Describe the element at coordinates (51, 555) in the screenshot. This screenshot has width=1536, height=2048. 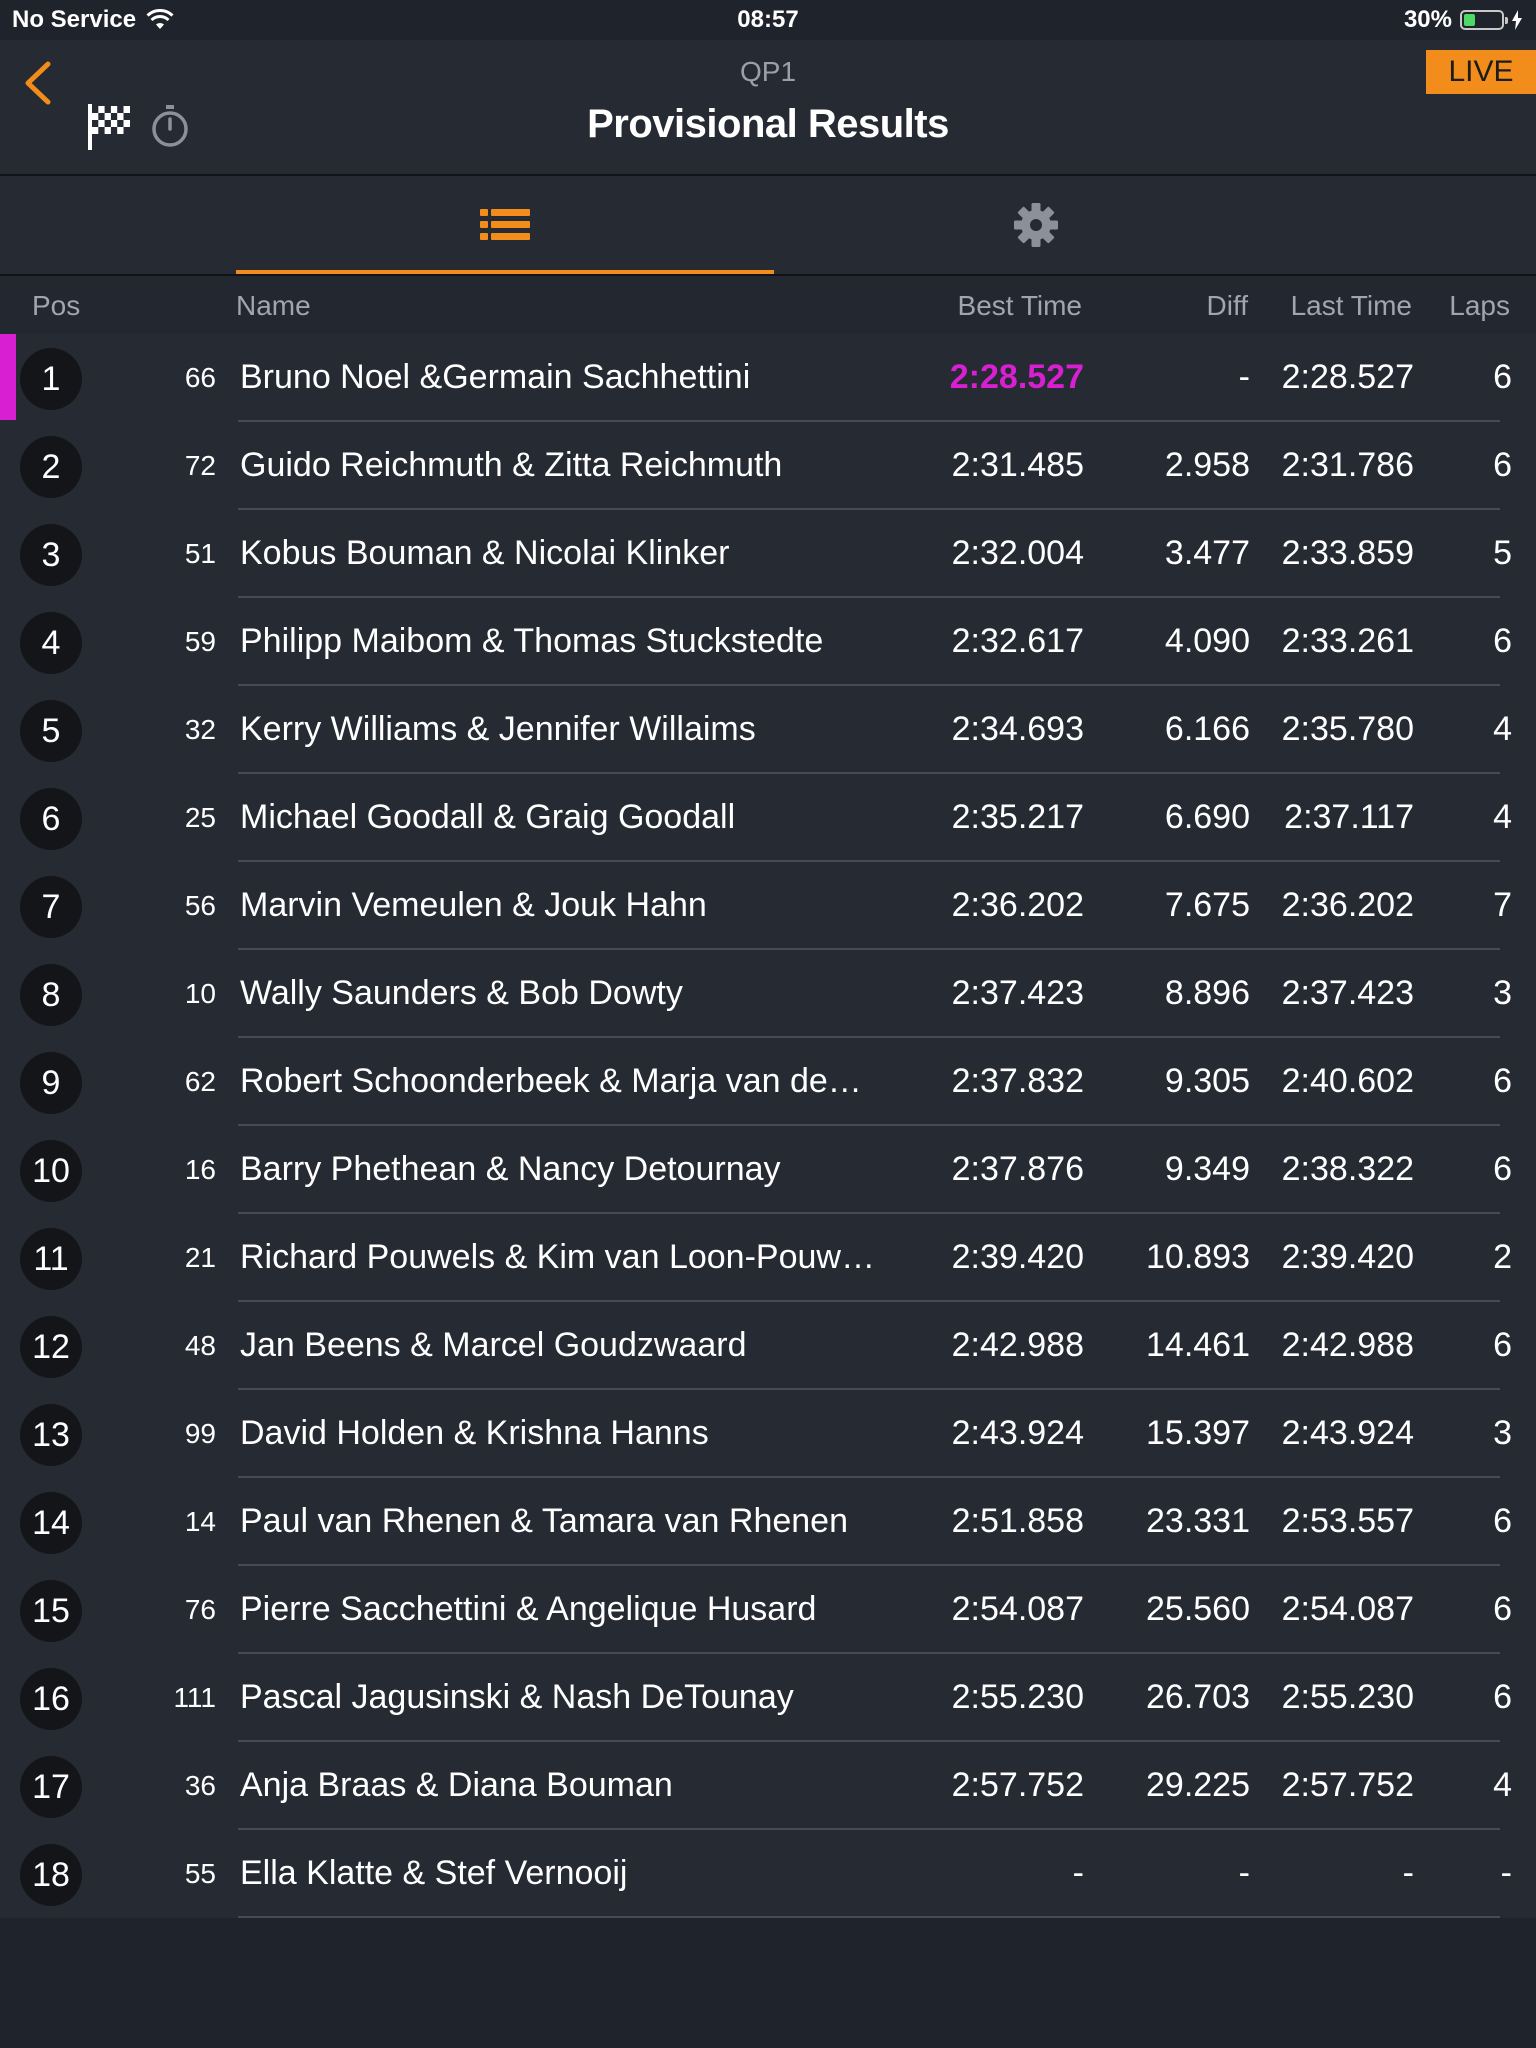
I see `position-badge: 3` at that location.